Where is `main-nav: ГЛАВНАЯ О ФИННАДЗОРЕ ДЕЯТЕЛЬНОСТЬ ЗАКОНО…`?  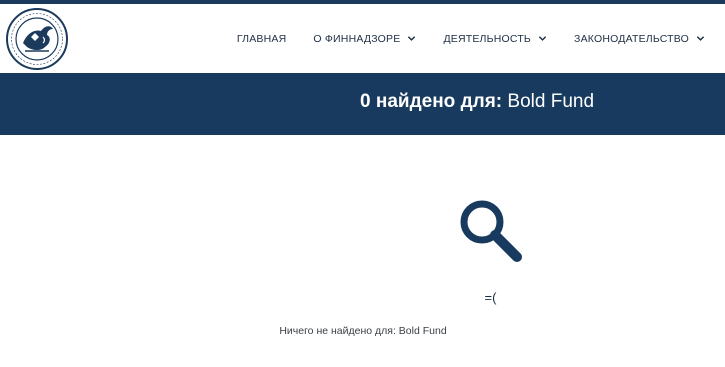 main-nav: ГЛАВНАЯ О ФИННАДЗОРЕ ДЕЯТЕЛЬНОСТЬ ЗАКОНО… is located at coordinates (471, 38).